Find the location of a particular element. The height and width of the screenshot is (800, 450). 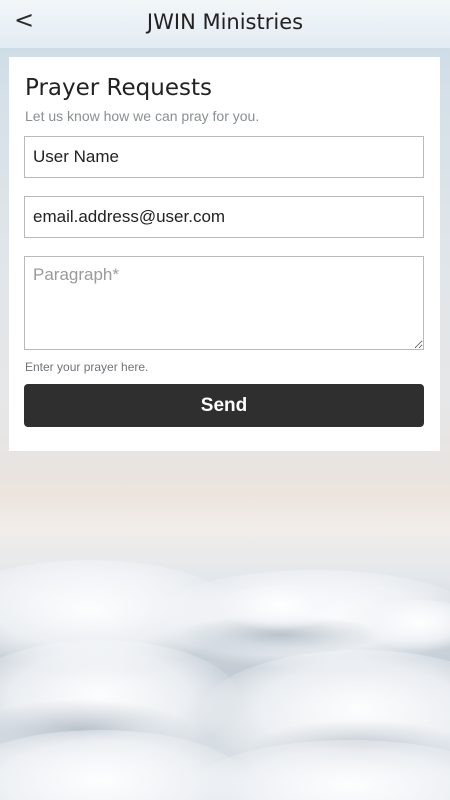

user-name-field is located at coordinates (224, 157).